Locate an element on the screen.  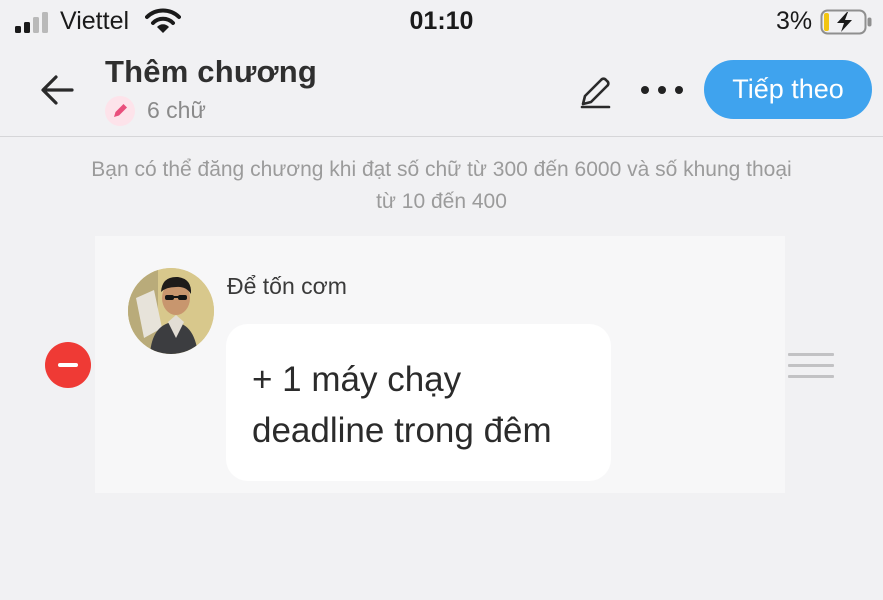
clock-time: 01:10 is located at coordinates (441, 21).